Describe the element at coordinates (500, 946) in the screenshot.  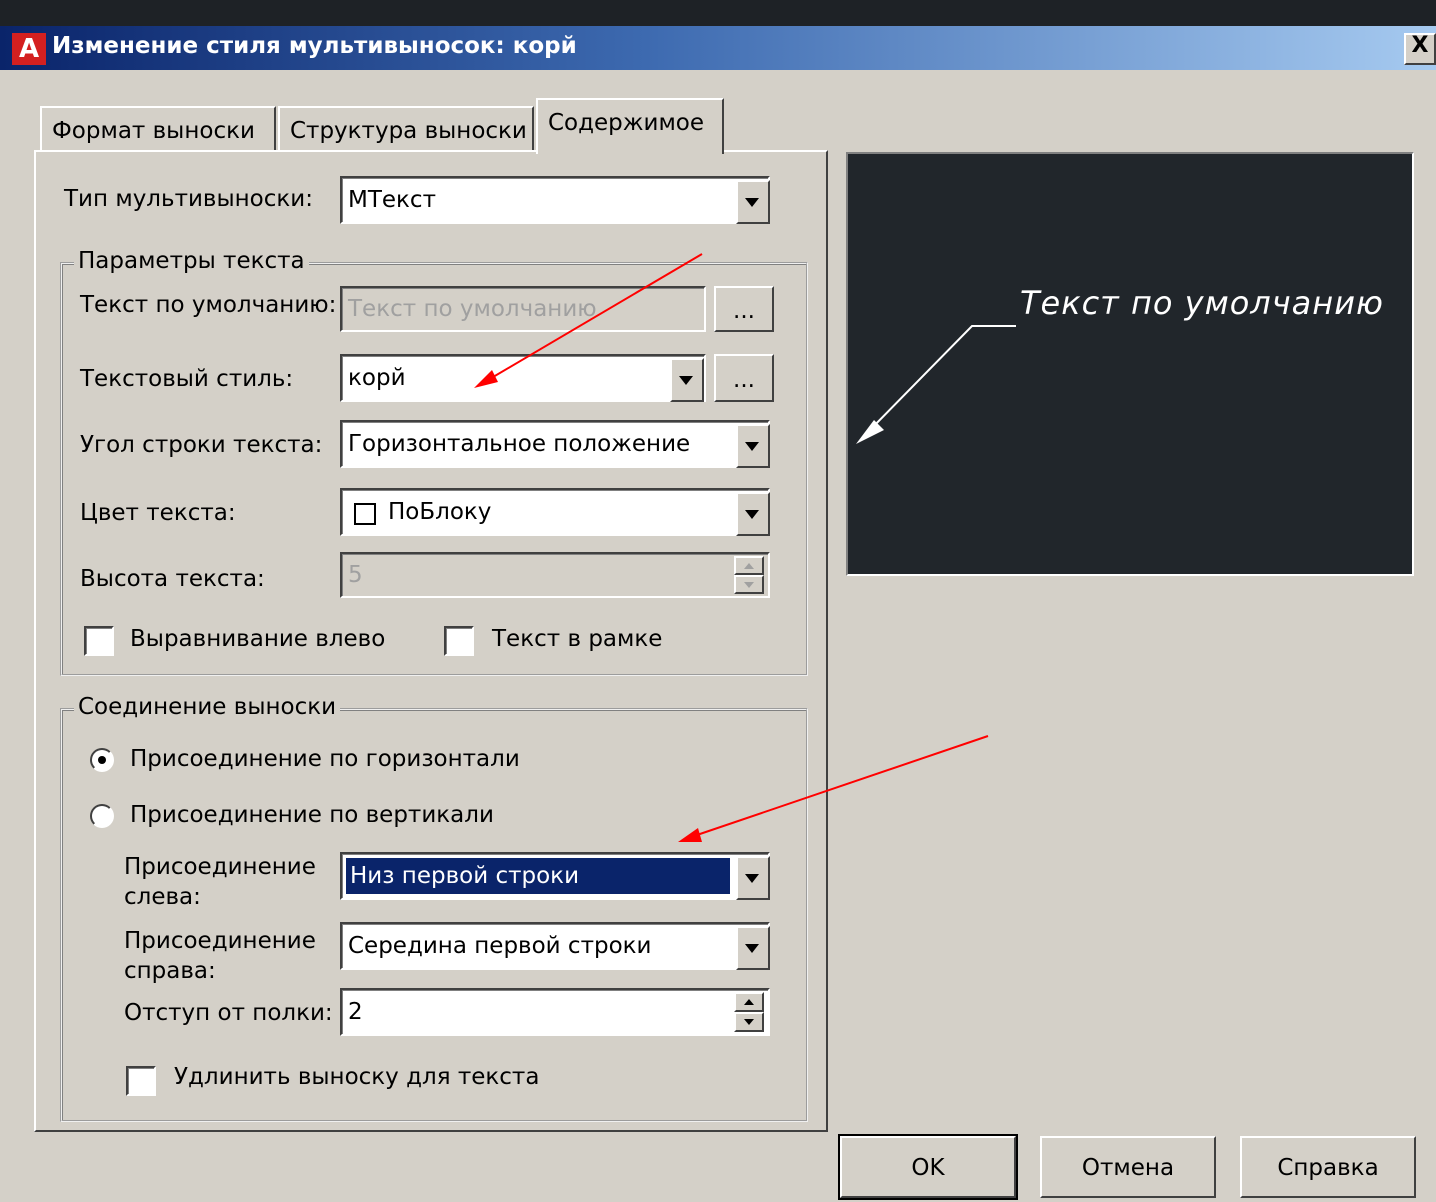
I see `right-attachment-value: Середина первой строки` at that location.